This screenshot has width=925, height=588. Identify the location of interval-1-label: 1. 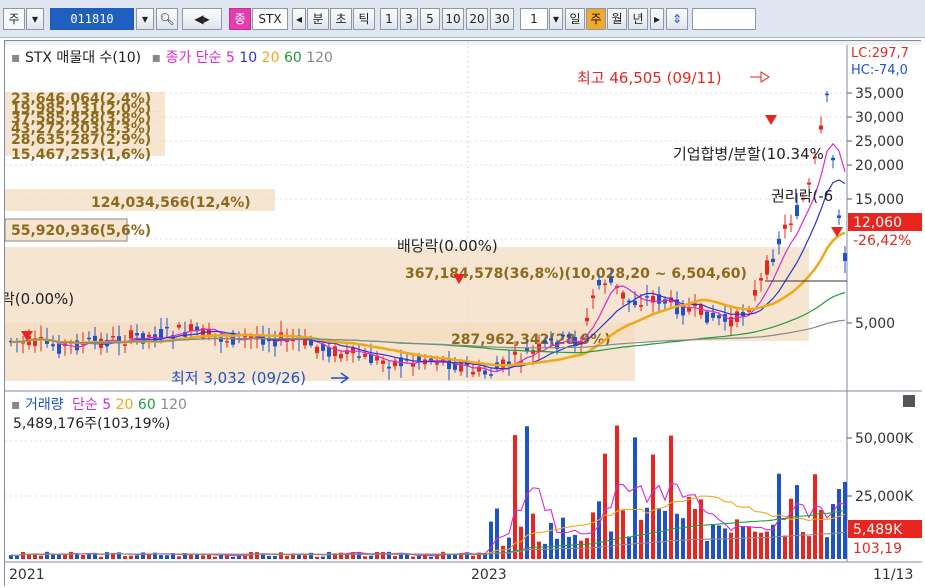
(389, 19).